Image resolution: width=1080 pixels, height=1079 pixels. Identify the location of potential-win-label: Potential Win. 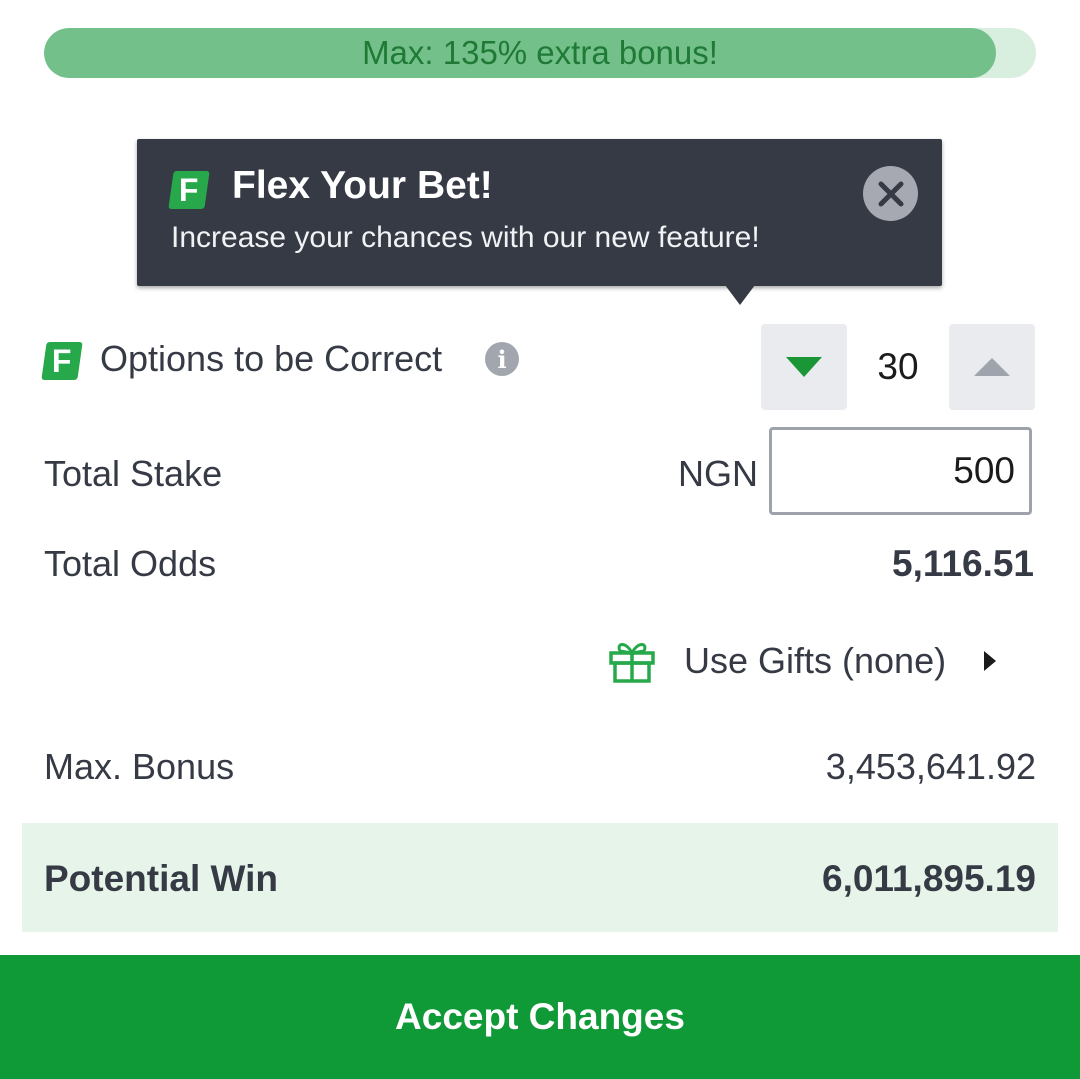
(161, 878).